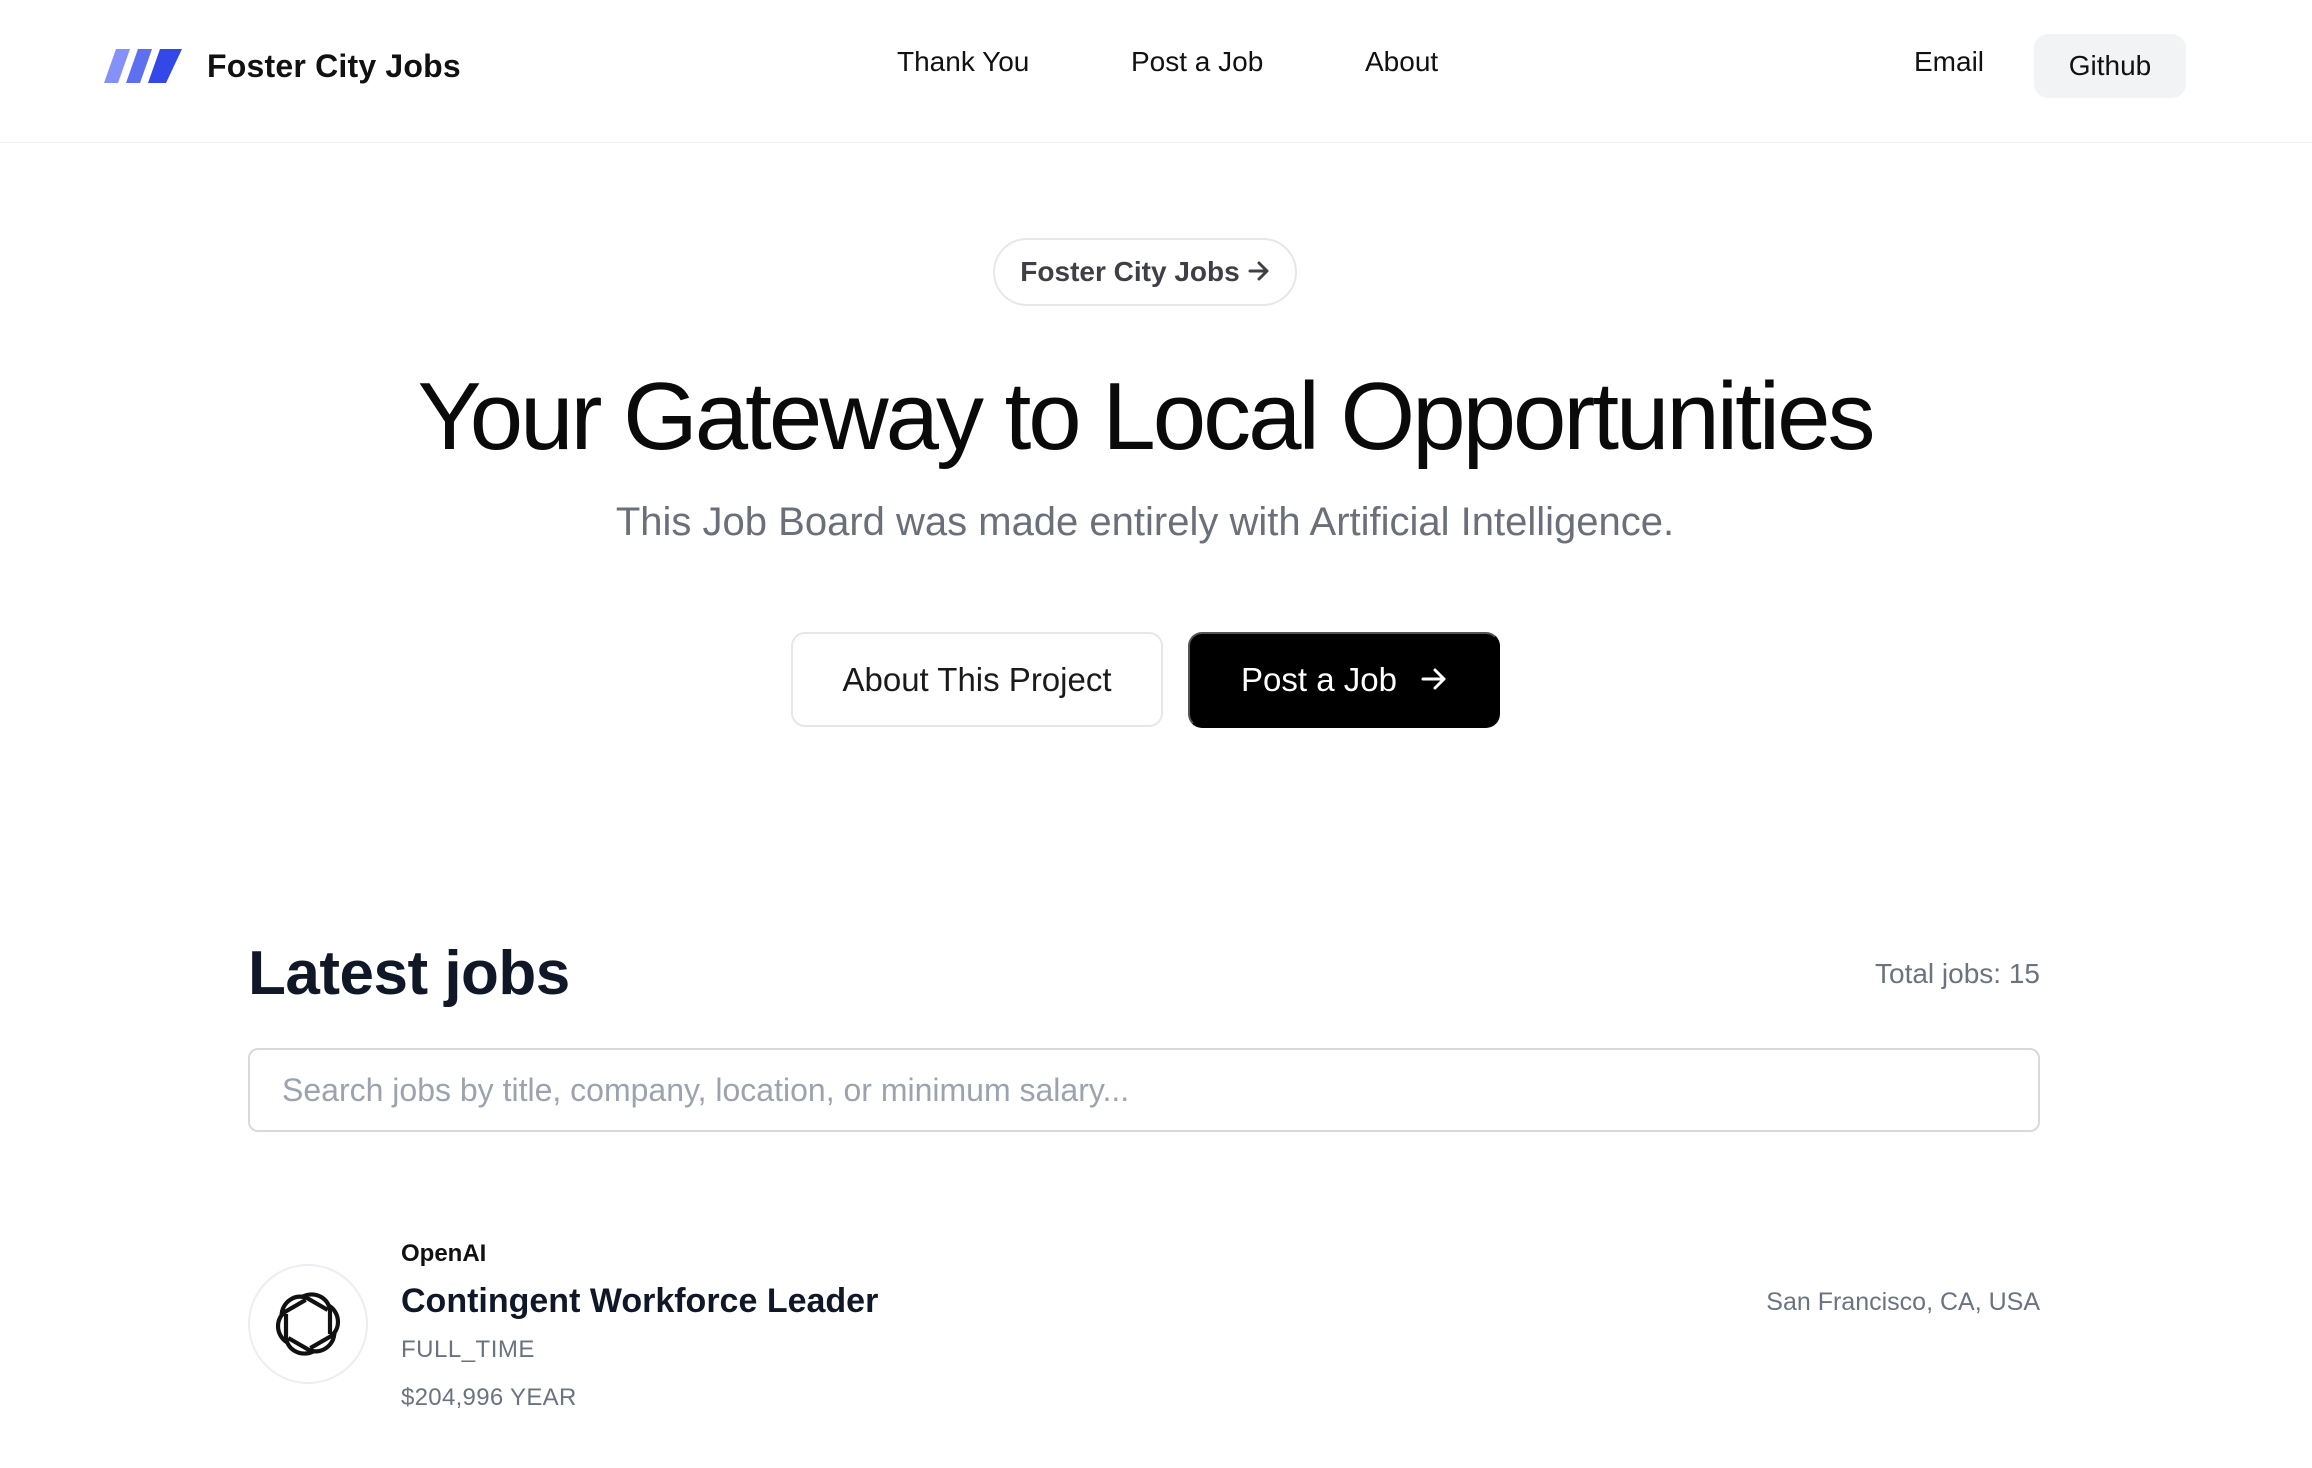 This screenshot has width=2312, height=1468. What do you see at coordinates (1130, 271) in the screenshot?
I see `hero-pill-label: Foster City Jobs` at bounding box center [1130, 271].